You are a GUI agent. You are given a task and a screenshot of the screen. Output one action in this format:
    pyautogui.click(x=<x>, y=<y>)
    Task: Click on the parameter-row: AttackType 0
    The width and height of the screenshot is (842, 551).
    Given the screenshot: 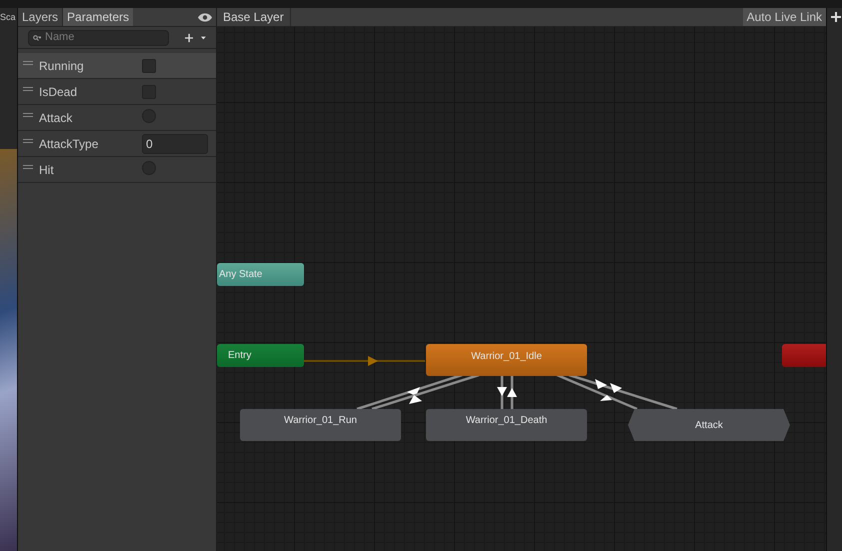 What is the action you would take?
    pyautogui.click(x=117, y=144)
    